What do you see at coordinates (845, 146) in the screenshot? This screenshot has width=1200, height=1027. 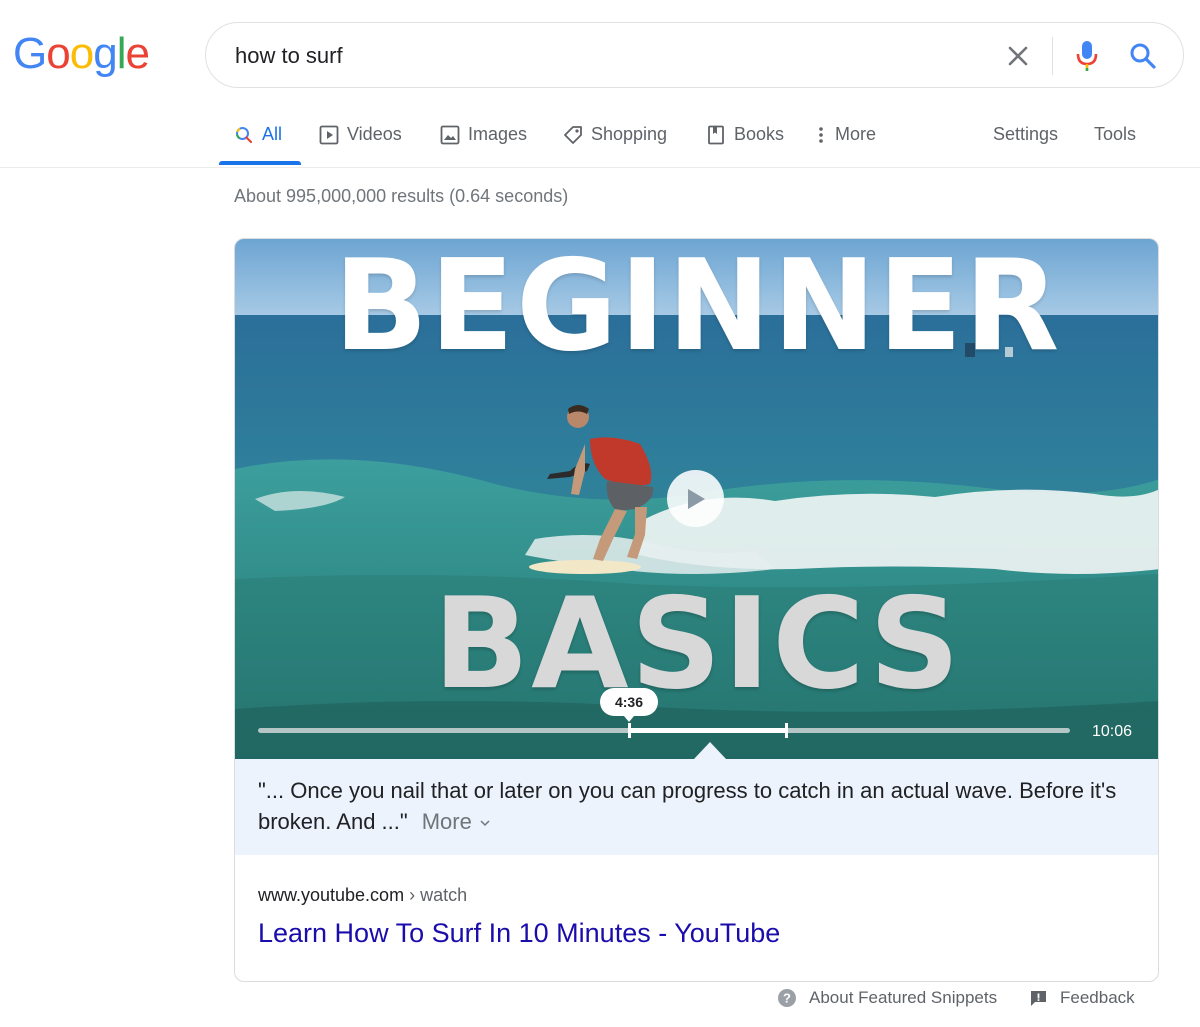 I see `tab-more: More` at bounding box center [845, 146].